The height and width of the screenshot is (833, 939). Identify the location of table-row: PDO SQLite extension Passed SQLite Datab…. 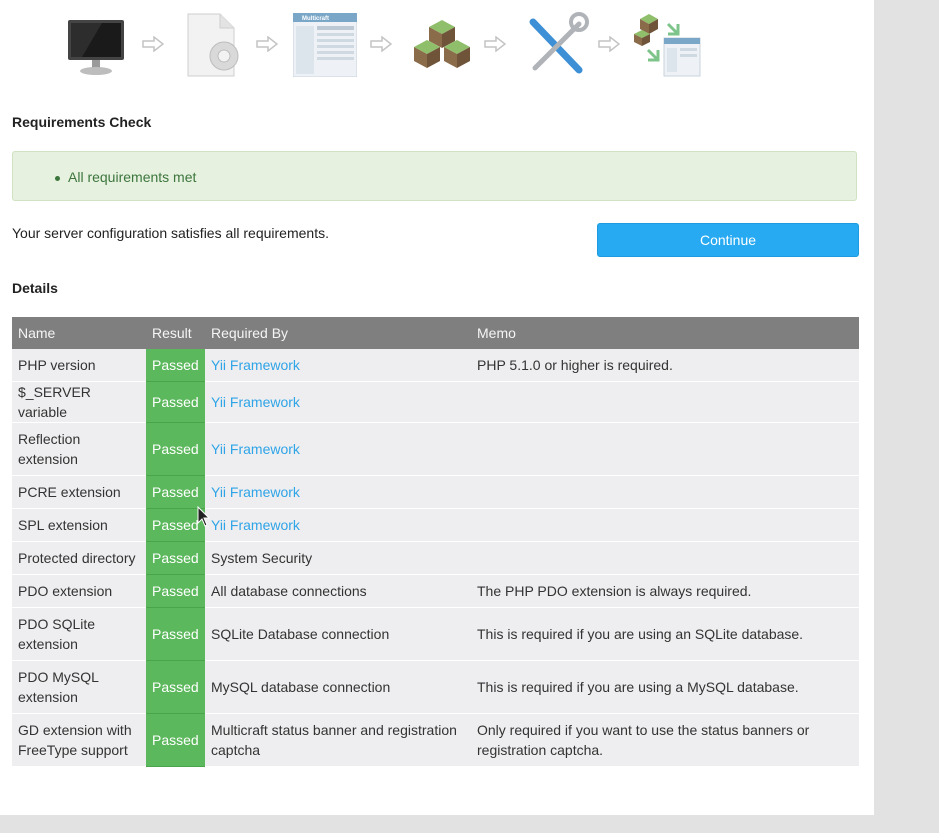
(435, 634).